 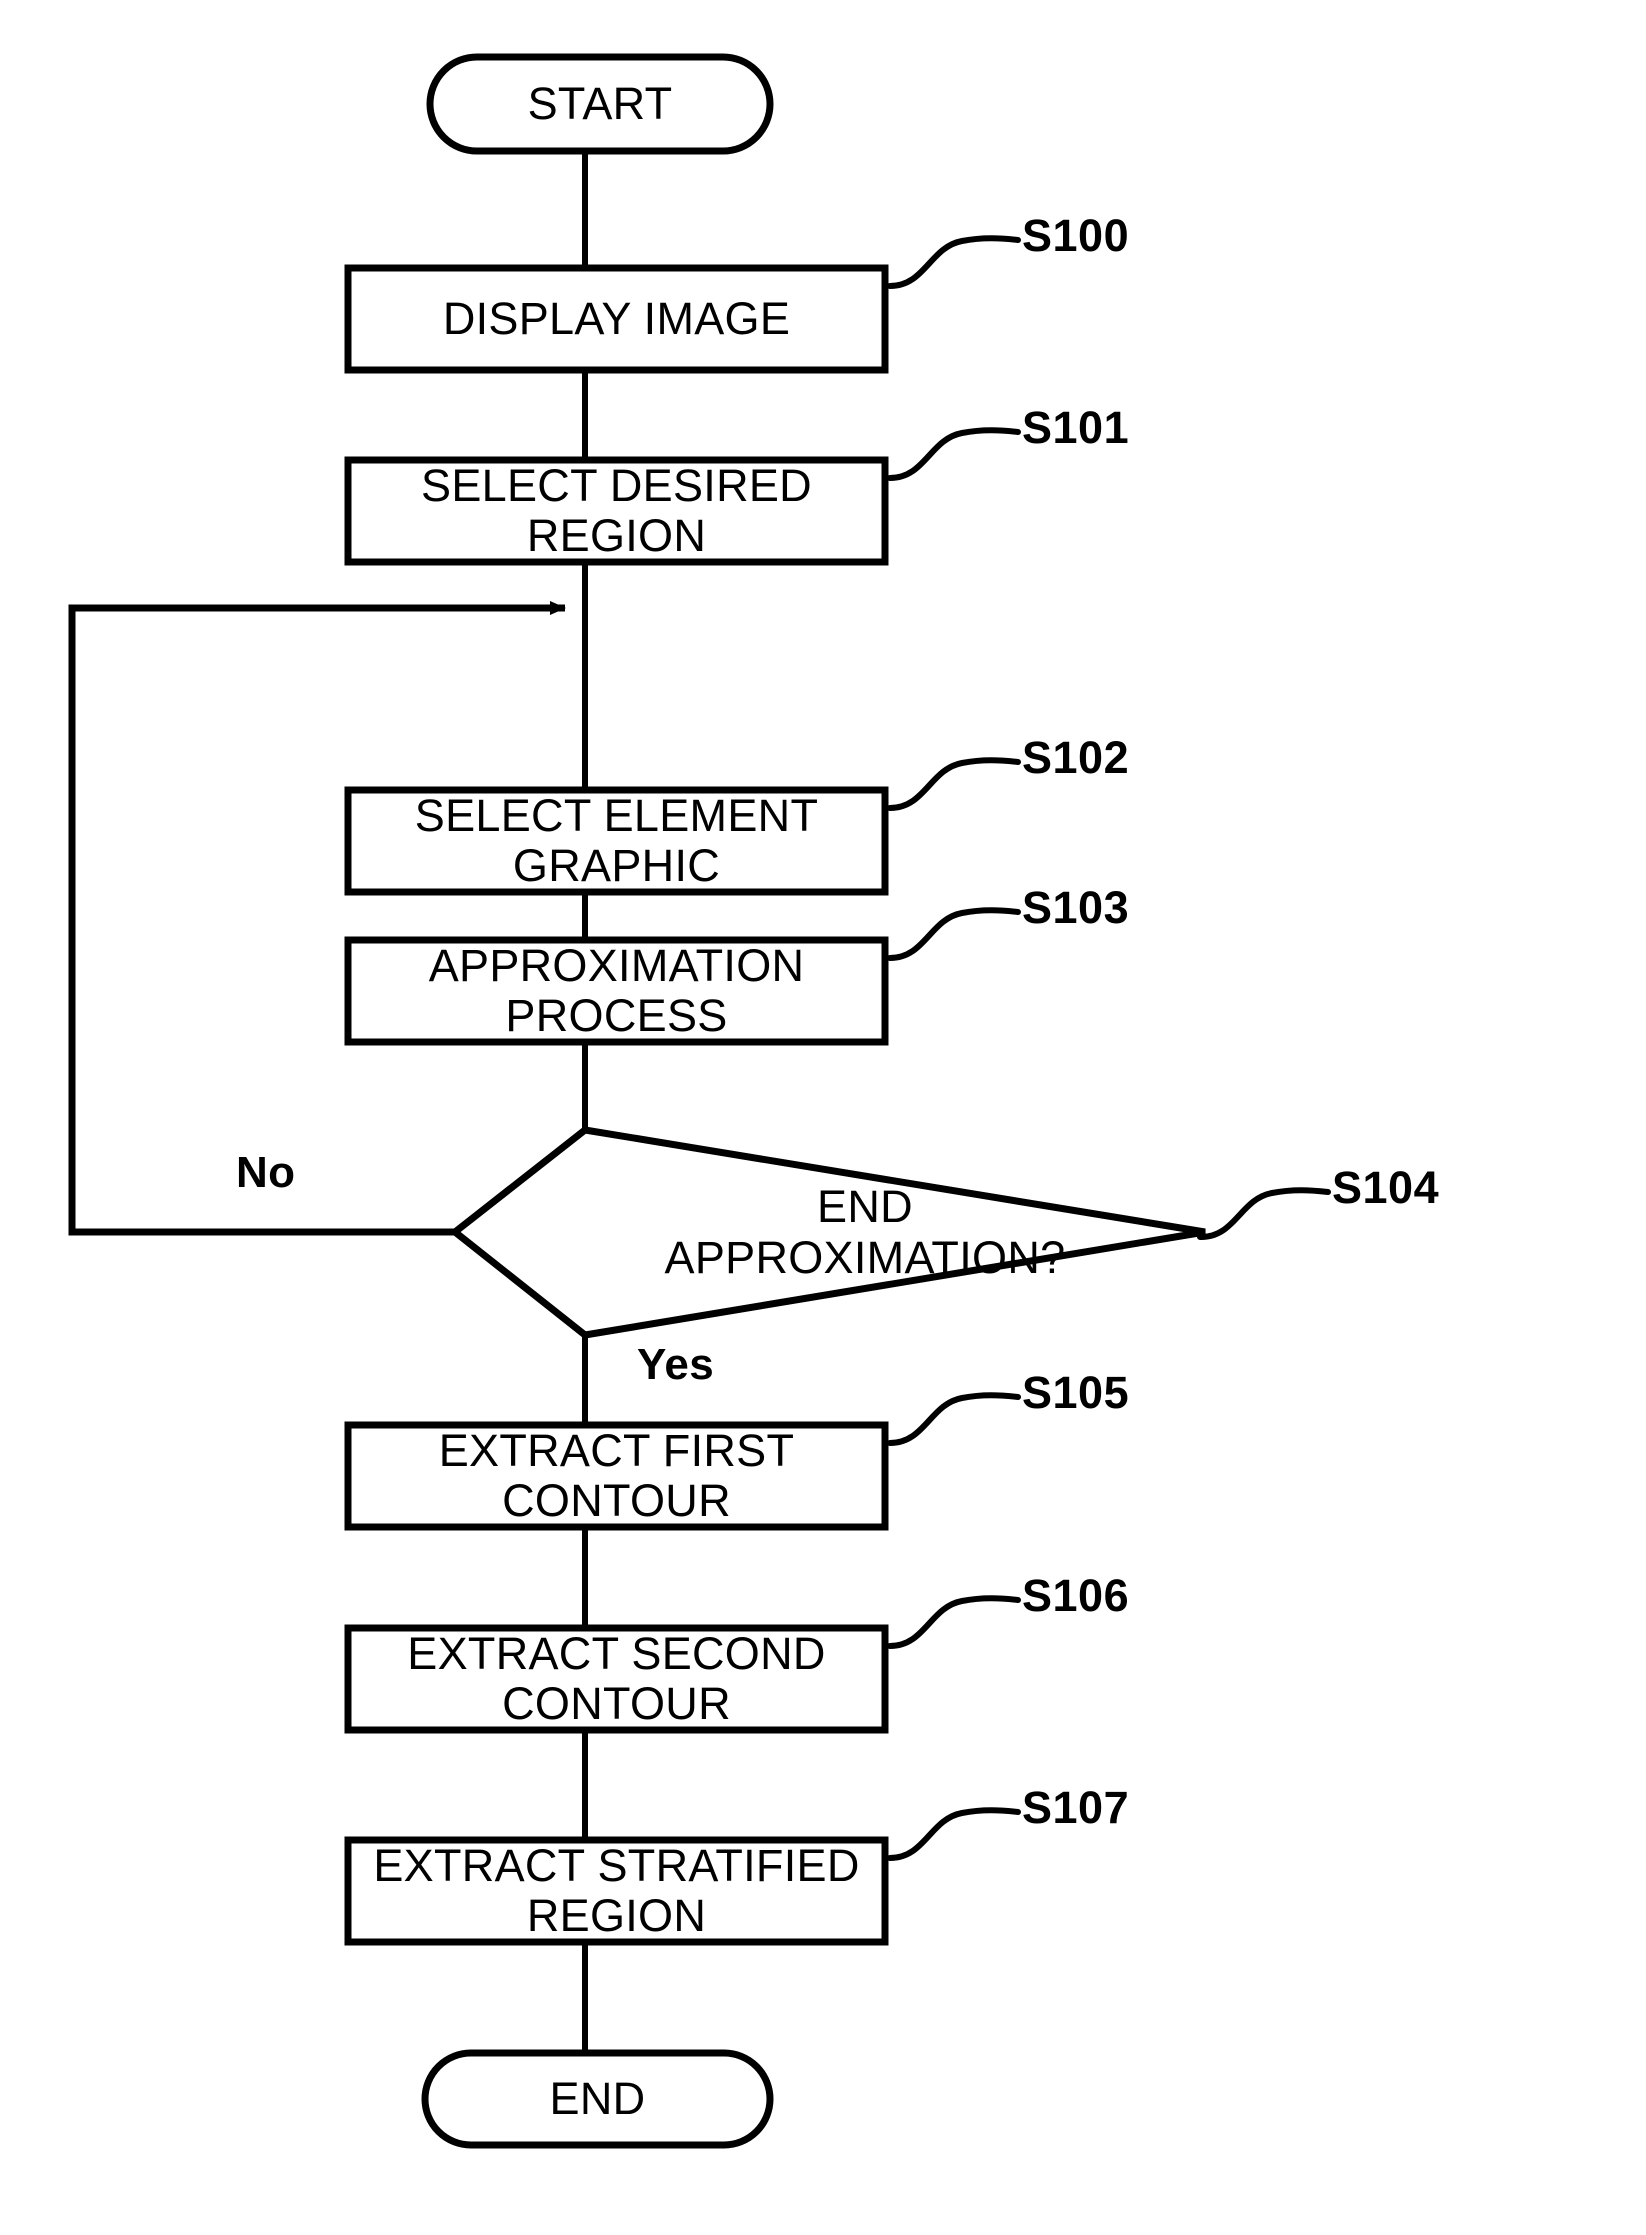 I want to click on s107-leader-line, so click(x=954, y=1834).